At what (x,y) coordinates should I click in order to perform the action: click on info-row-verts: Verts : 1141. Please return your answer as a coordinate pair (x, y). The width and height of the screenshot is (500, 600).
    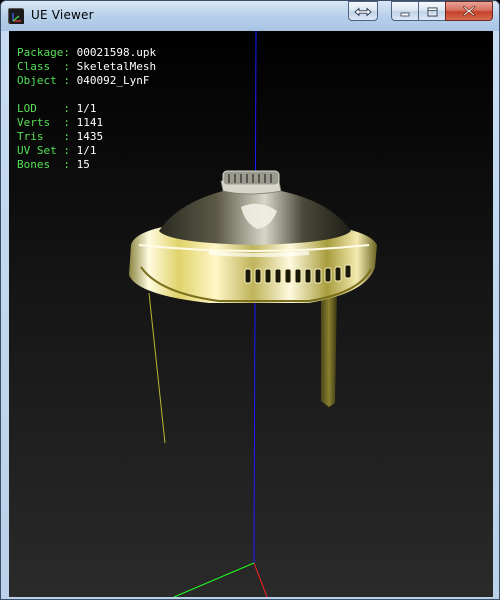
    Looking at the image, I should click on (86, 123).